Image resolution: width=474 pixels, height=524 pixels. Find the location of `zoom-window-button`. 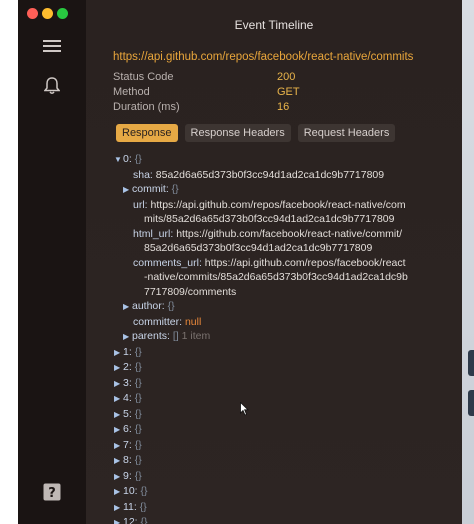

zoom-window-button is located at coordinates (62, 13).